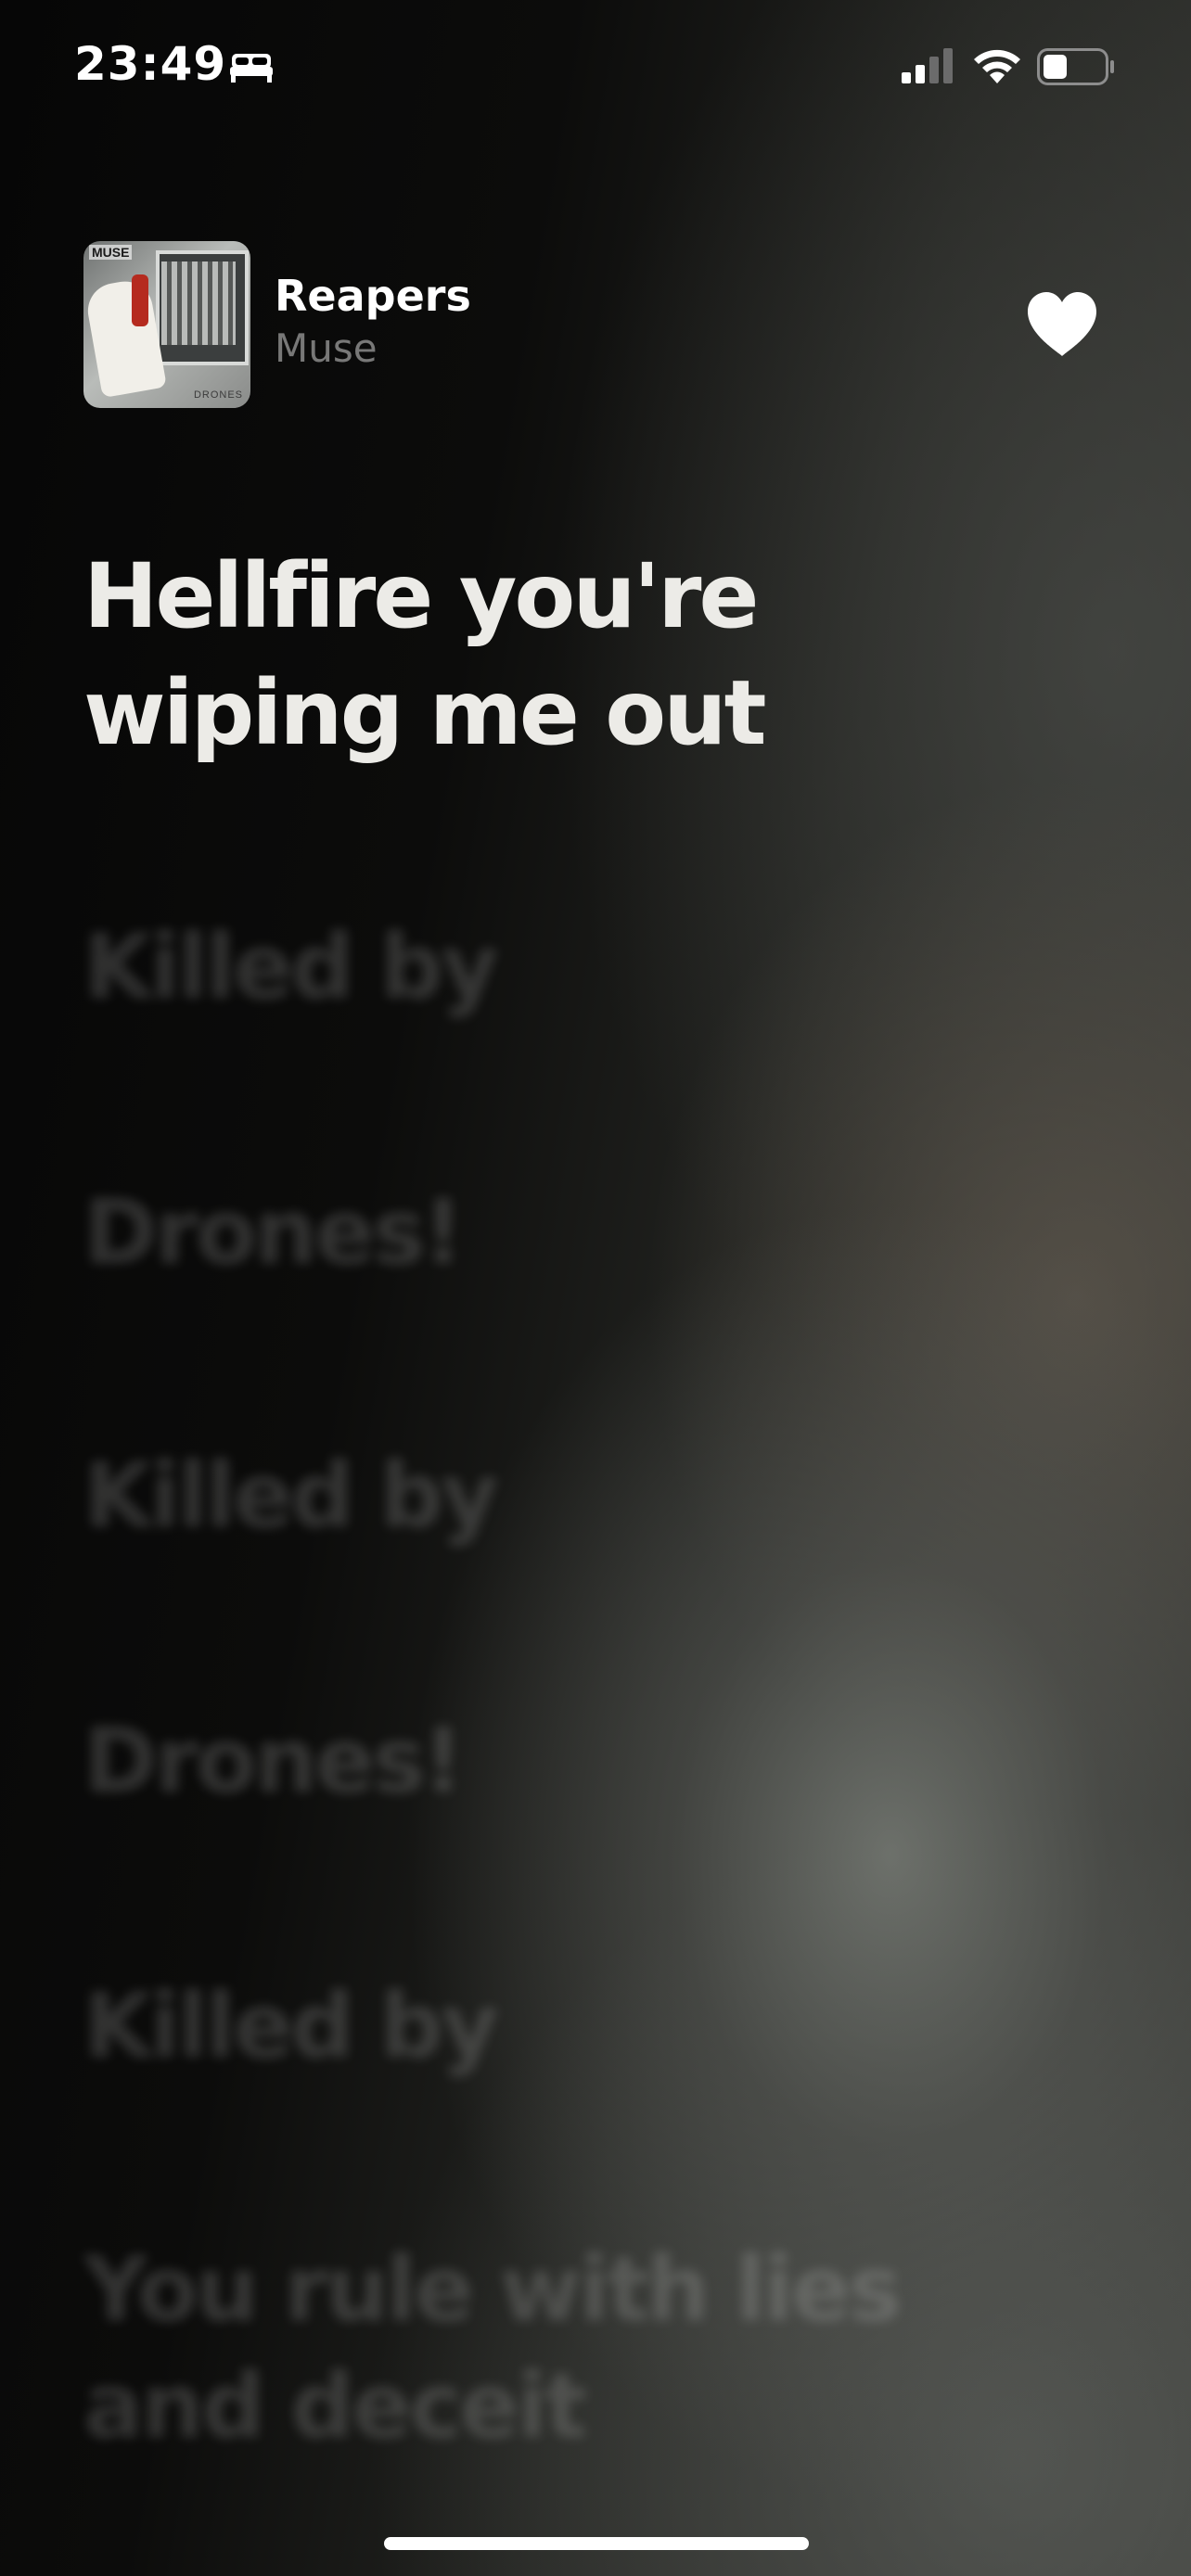  Describe the element at coordinates (326, 348) in the screenshot. I see `track-artist: Muse` at that location.